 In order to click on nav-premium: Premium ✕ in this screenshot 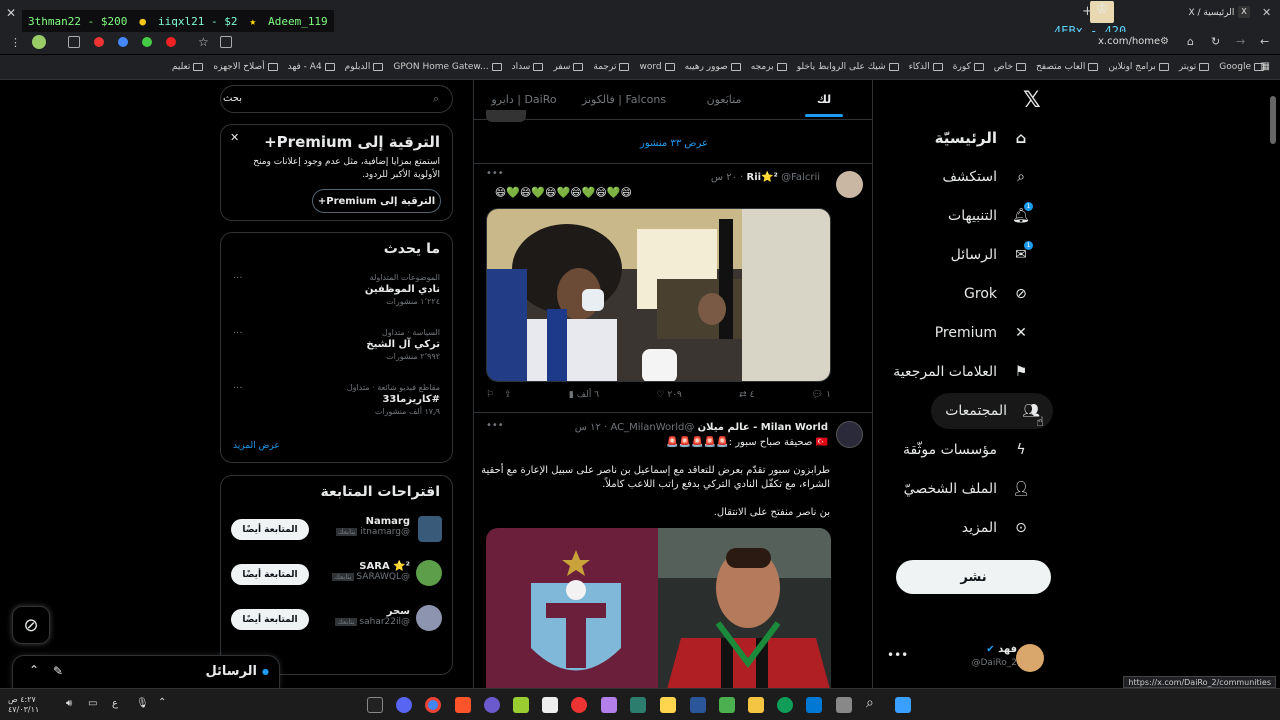, I will do `click(982, 333)`.